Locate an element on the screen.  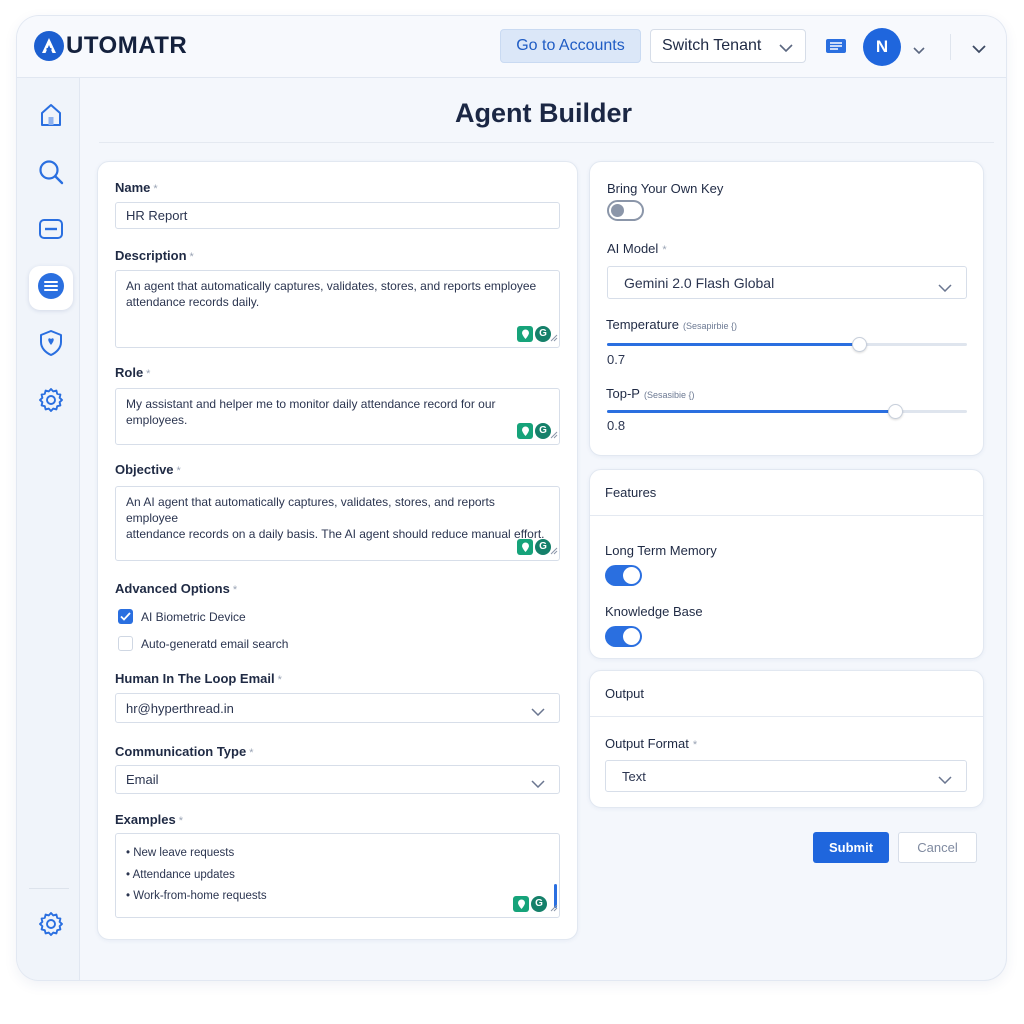
option-label: AI Biometric Device is located at coordinates (193, 616).